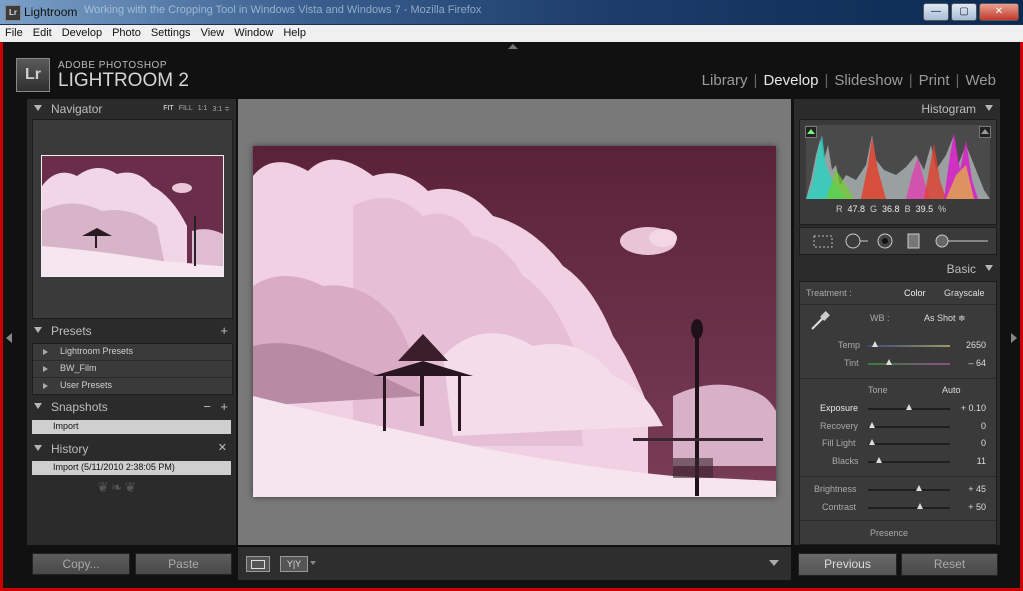 The width and height of the screenshot is (1023, 591). Describe the element at coordinates (936, 12) in the screenshot. I see `minimize-button: —` at that location.